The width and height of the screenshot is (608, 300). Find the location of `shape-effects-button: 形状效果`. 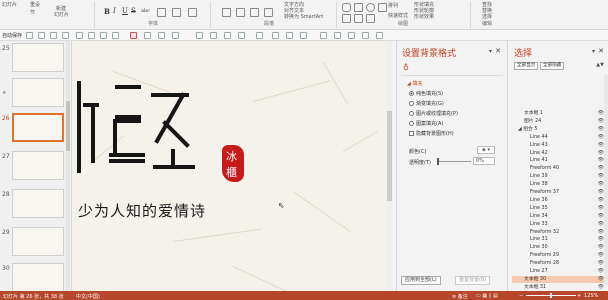

shape-effects-button: 形状效果 is located at coordinates (424, 16).